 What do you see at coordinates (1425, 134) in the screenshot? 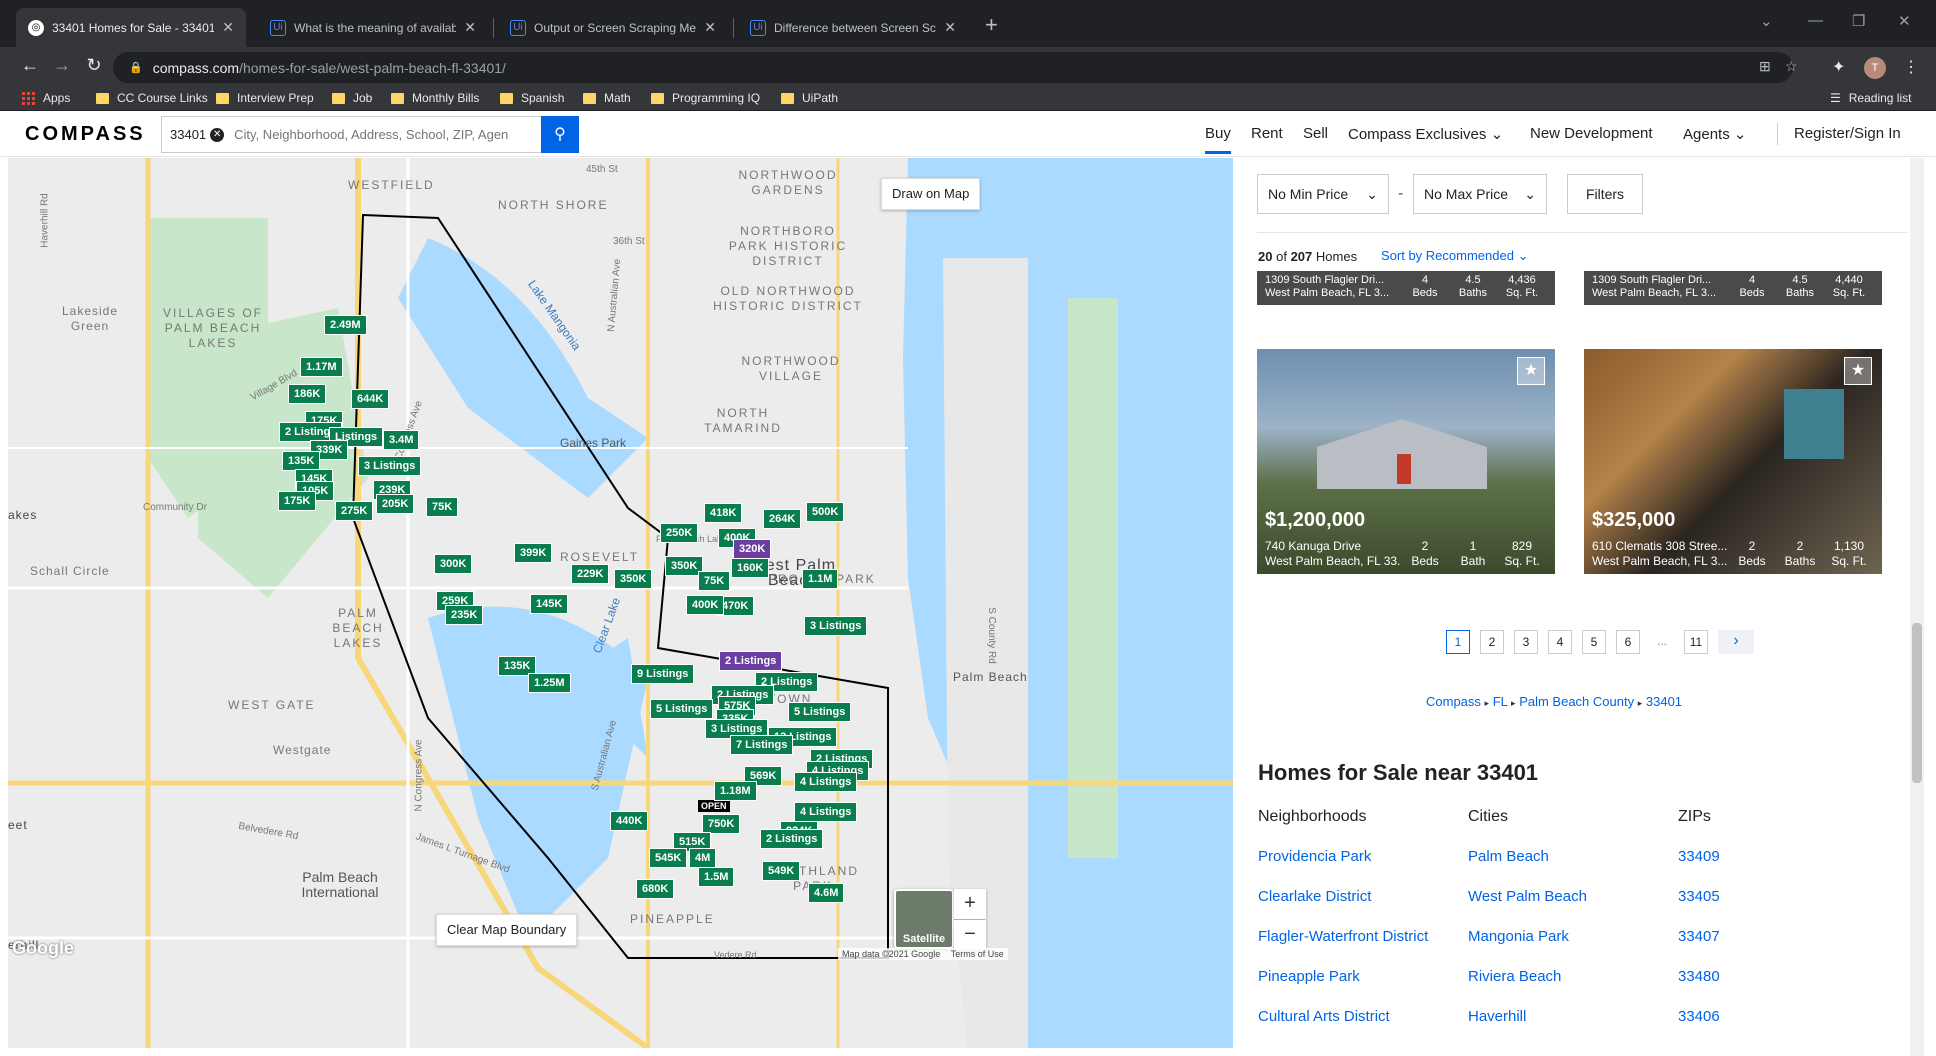
I see `nav-compass-exclusives: Compass Exclusives ⌄` at bounding box center [1425, 134].